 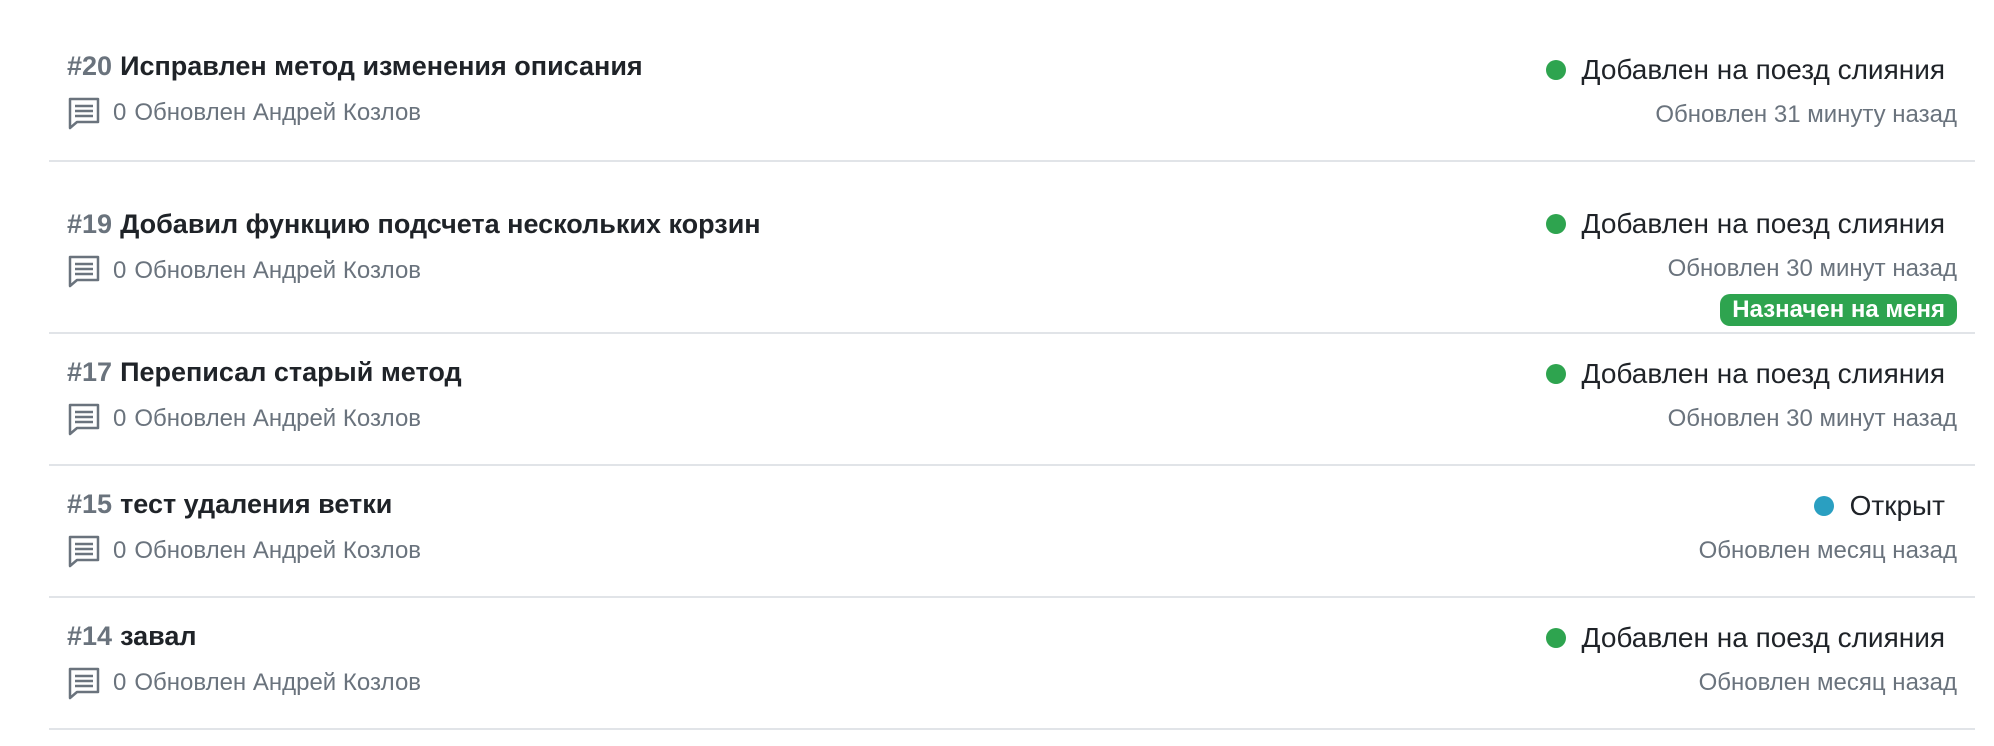 What do you see at coordinates (90, 224) in the screenshot?
I see `item-number: #19` at bounding box center [90, 224].